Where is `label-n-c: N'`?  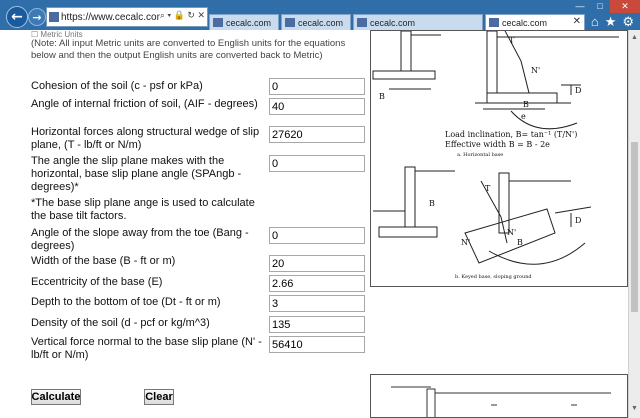
label-n-c: N' is located at coordinates (465, 242).